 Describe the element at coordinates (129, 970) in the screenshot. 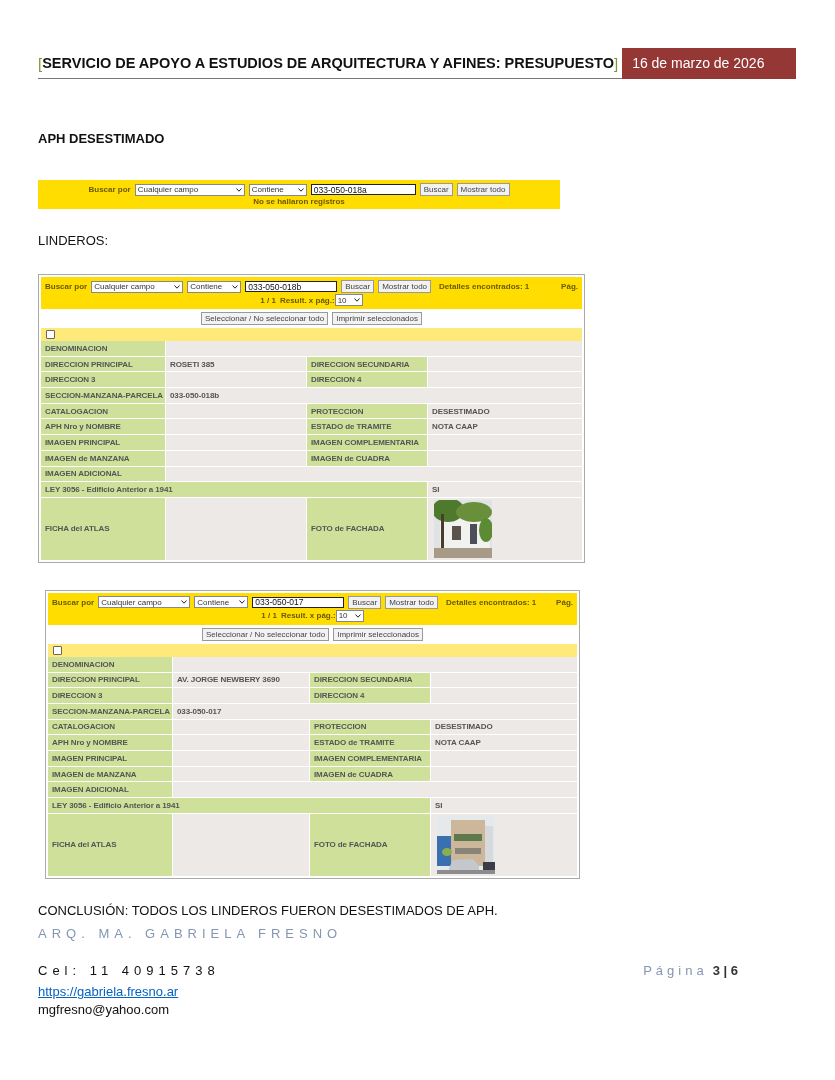

I see `phone-number: Cel: 11 40915738` at that location.